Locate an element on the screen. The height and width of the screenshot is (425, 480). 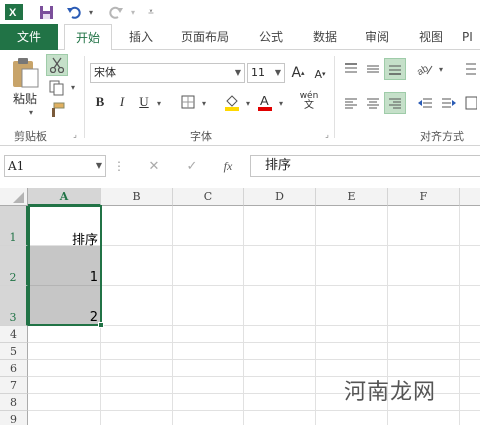
row-header-8: 8 is located at coordinates (14, 402).